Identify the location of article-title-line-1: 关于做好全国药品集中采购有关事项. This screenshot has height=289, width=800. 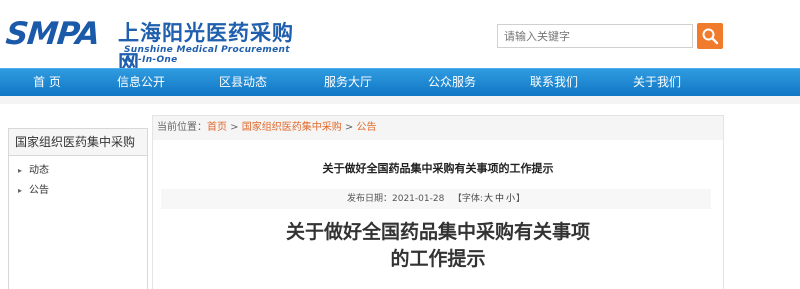
(437, 232).